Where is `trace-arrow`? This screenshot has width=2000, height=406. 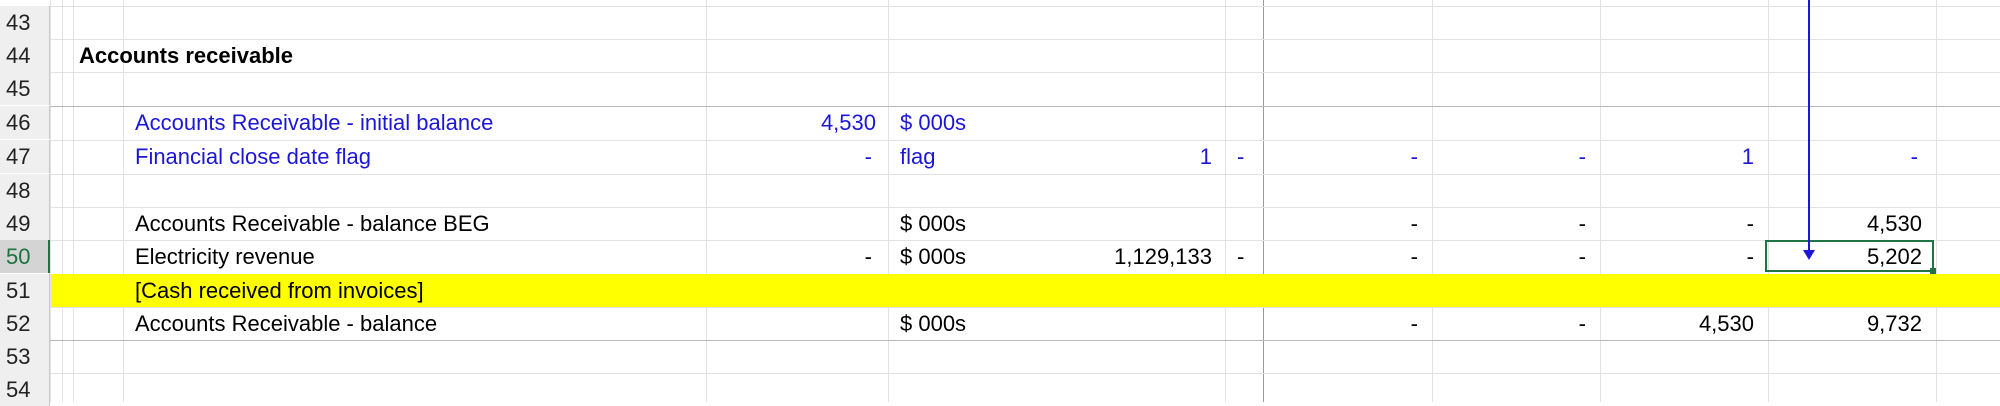 trace-arrow is located at coordinates (1809, 130).